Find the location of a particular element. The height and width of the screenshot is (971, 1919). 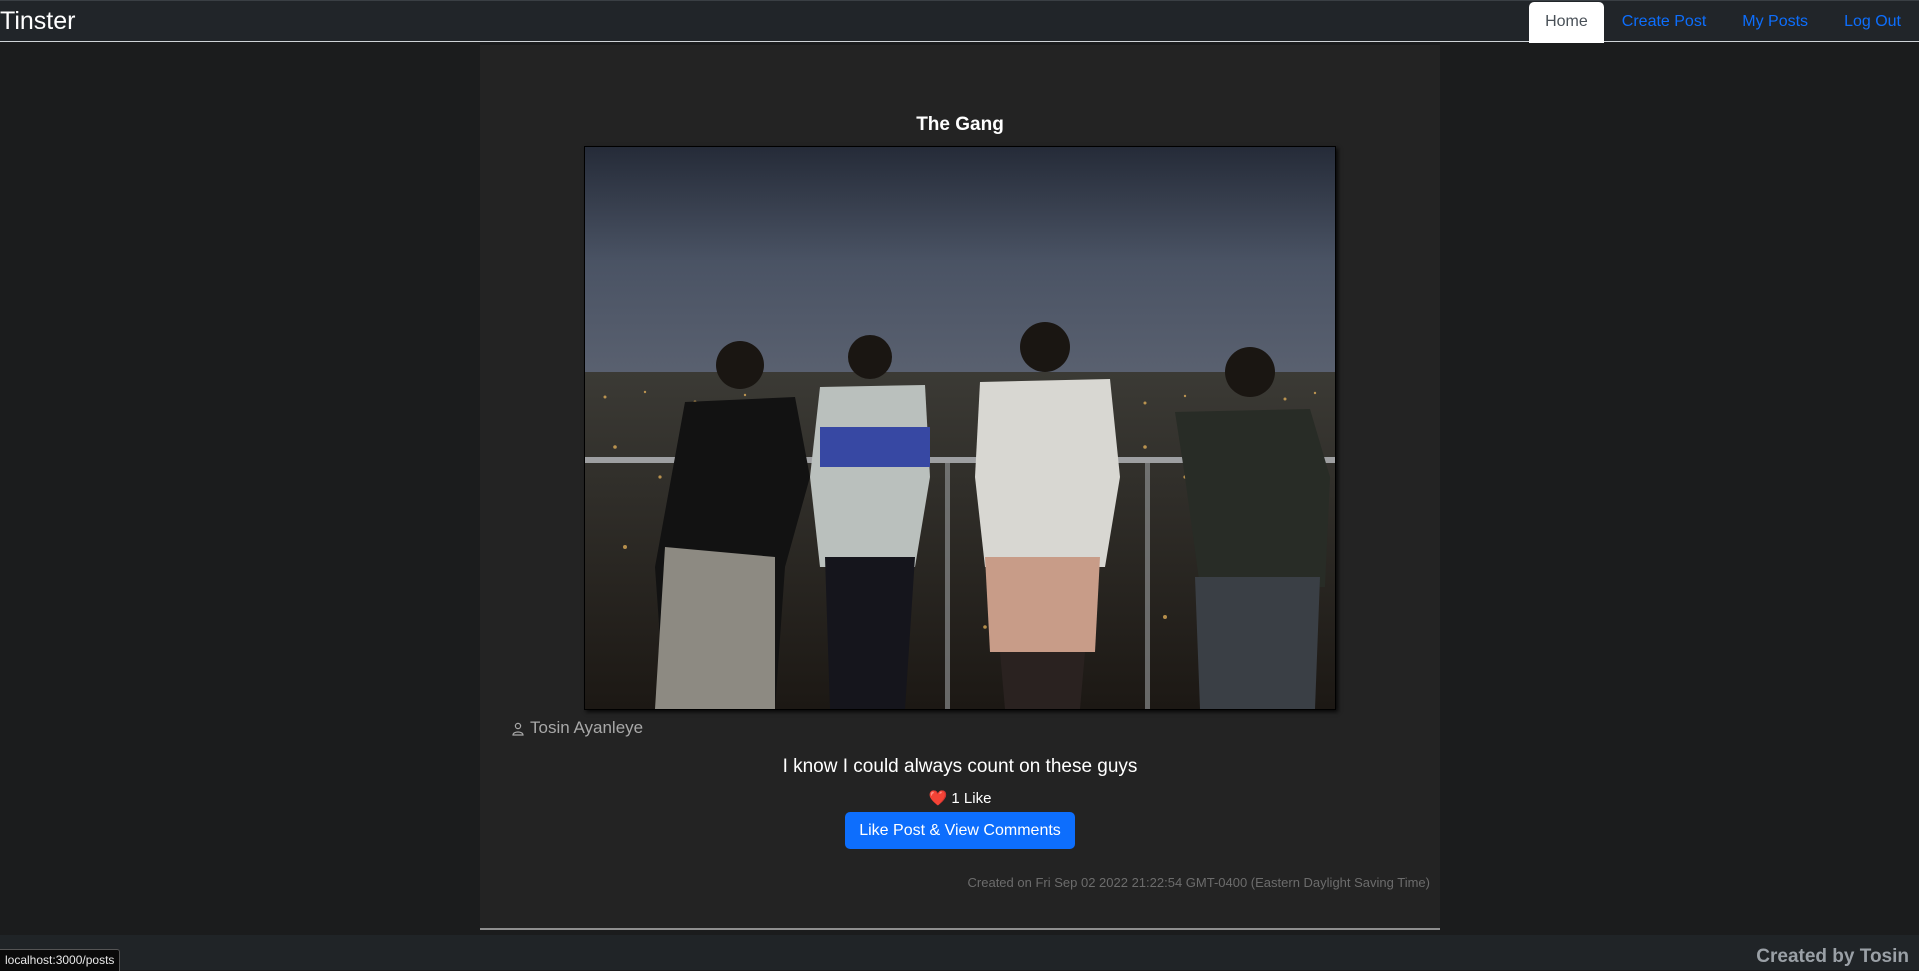

status-bar-url: localhost:3000/posts is located at coordinates (60, 960).